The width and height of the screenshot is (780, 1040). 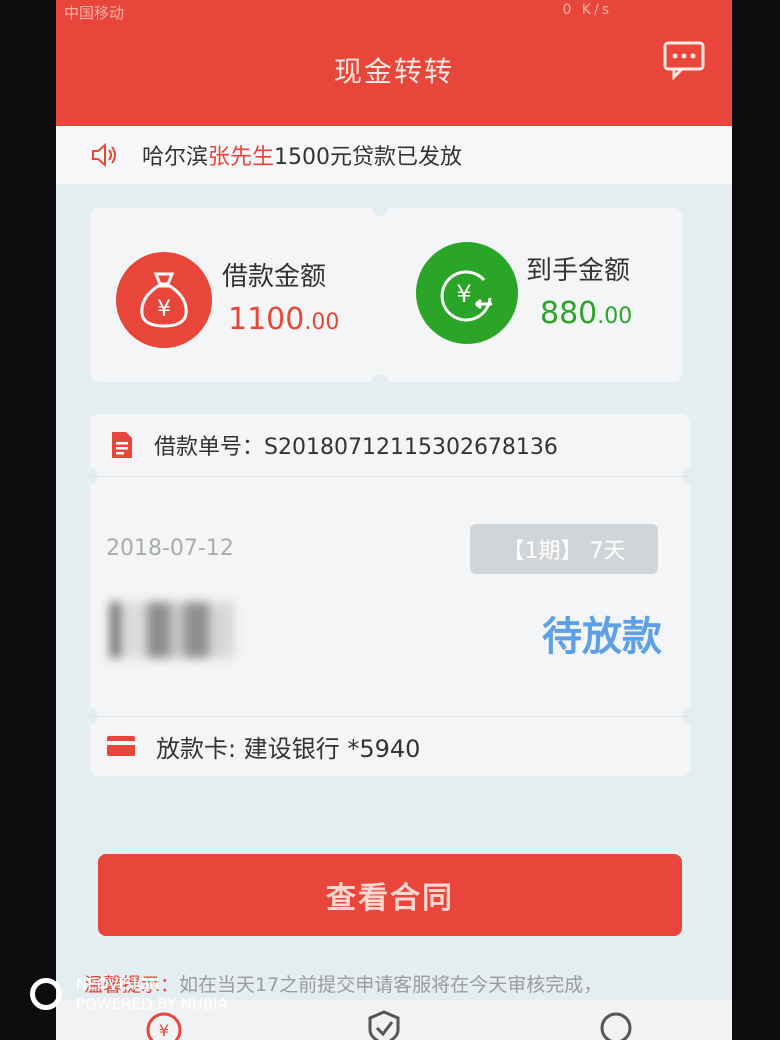 What do you see at coordinates (391, 985) in the screenshot?
I see `tip-body: 如在当天17之前提交申请客服将在今天审核完成，` at bounding box center [391, 985].